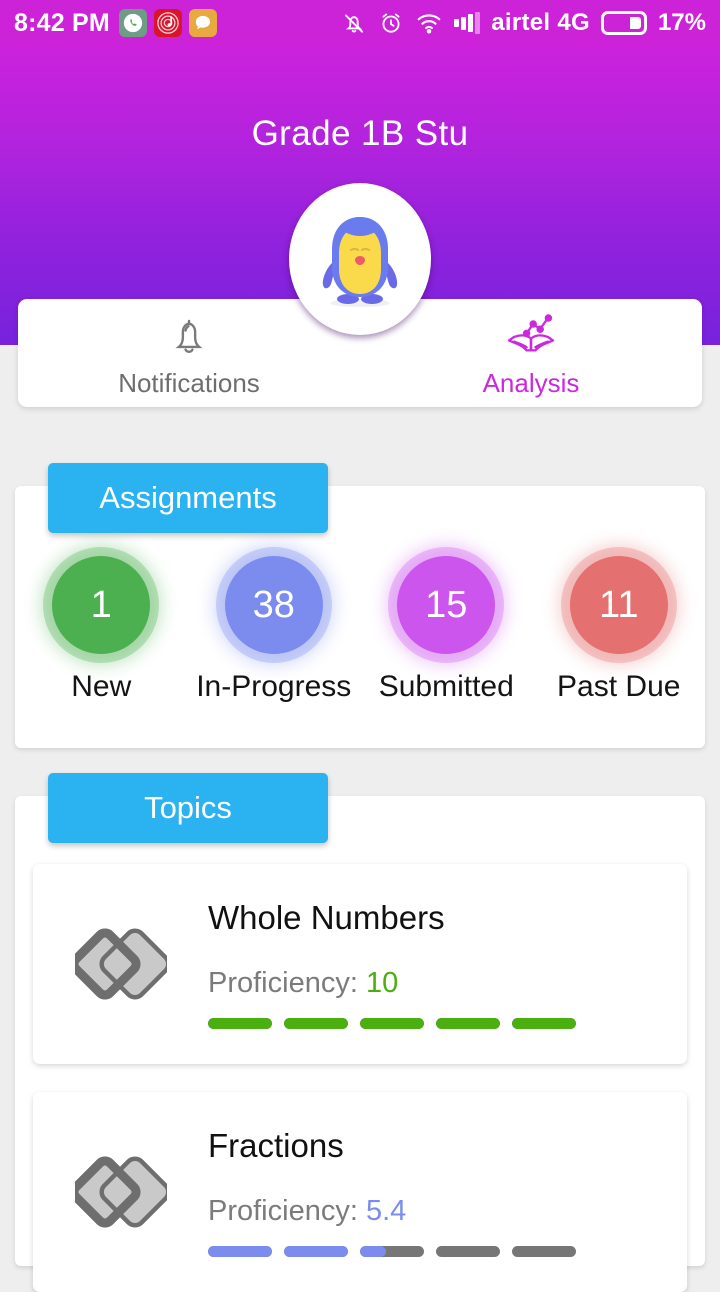 Image resolution: width=720 pixels, height=1292 pixels. Describe the element at coordinates (447, 1192) in the screenshot. I see `topic-body: Fractions Proficiency: 5.4` at that location.